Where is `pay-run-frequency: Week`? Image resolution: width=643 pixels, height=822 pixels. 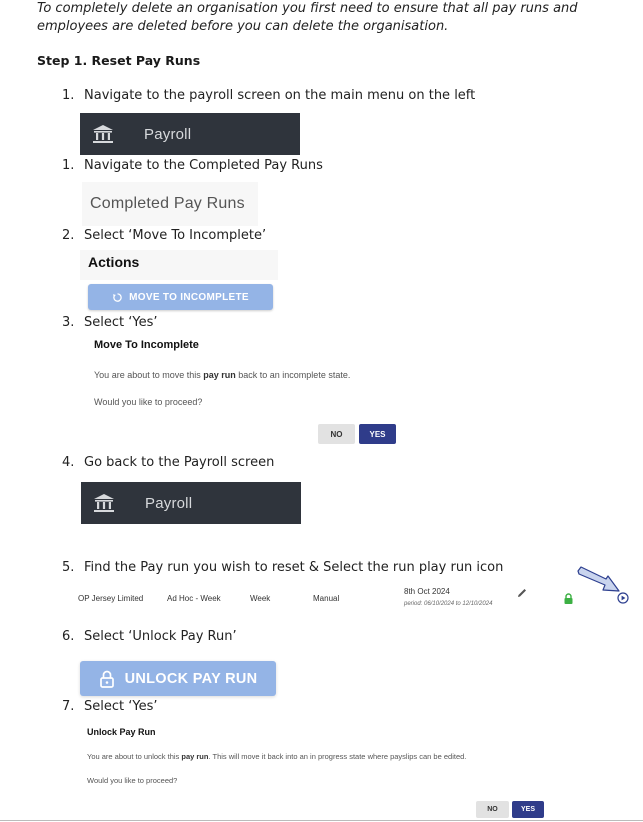 pay-run-frequency: Week is located at coordinates (260, 598).